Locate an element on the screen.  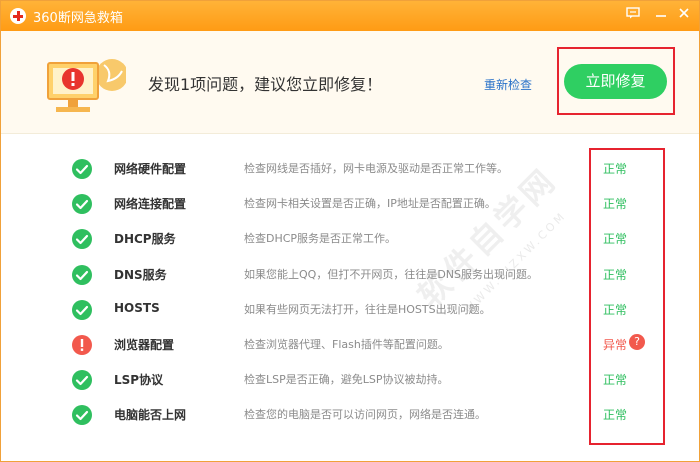
check-item-name: 网络连接配置 is located at coordinates (150, 204).